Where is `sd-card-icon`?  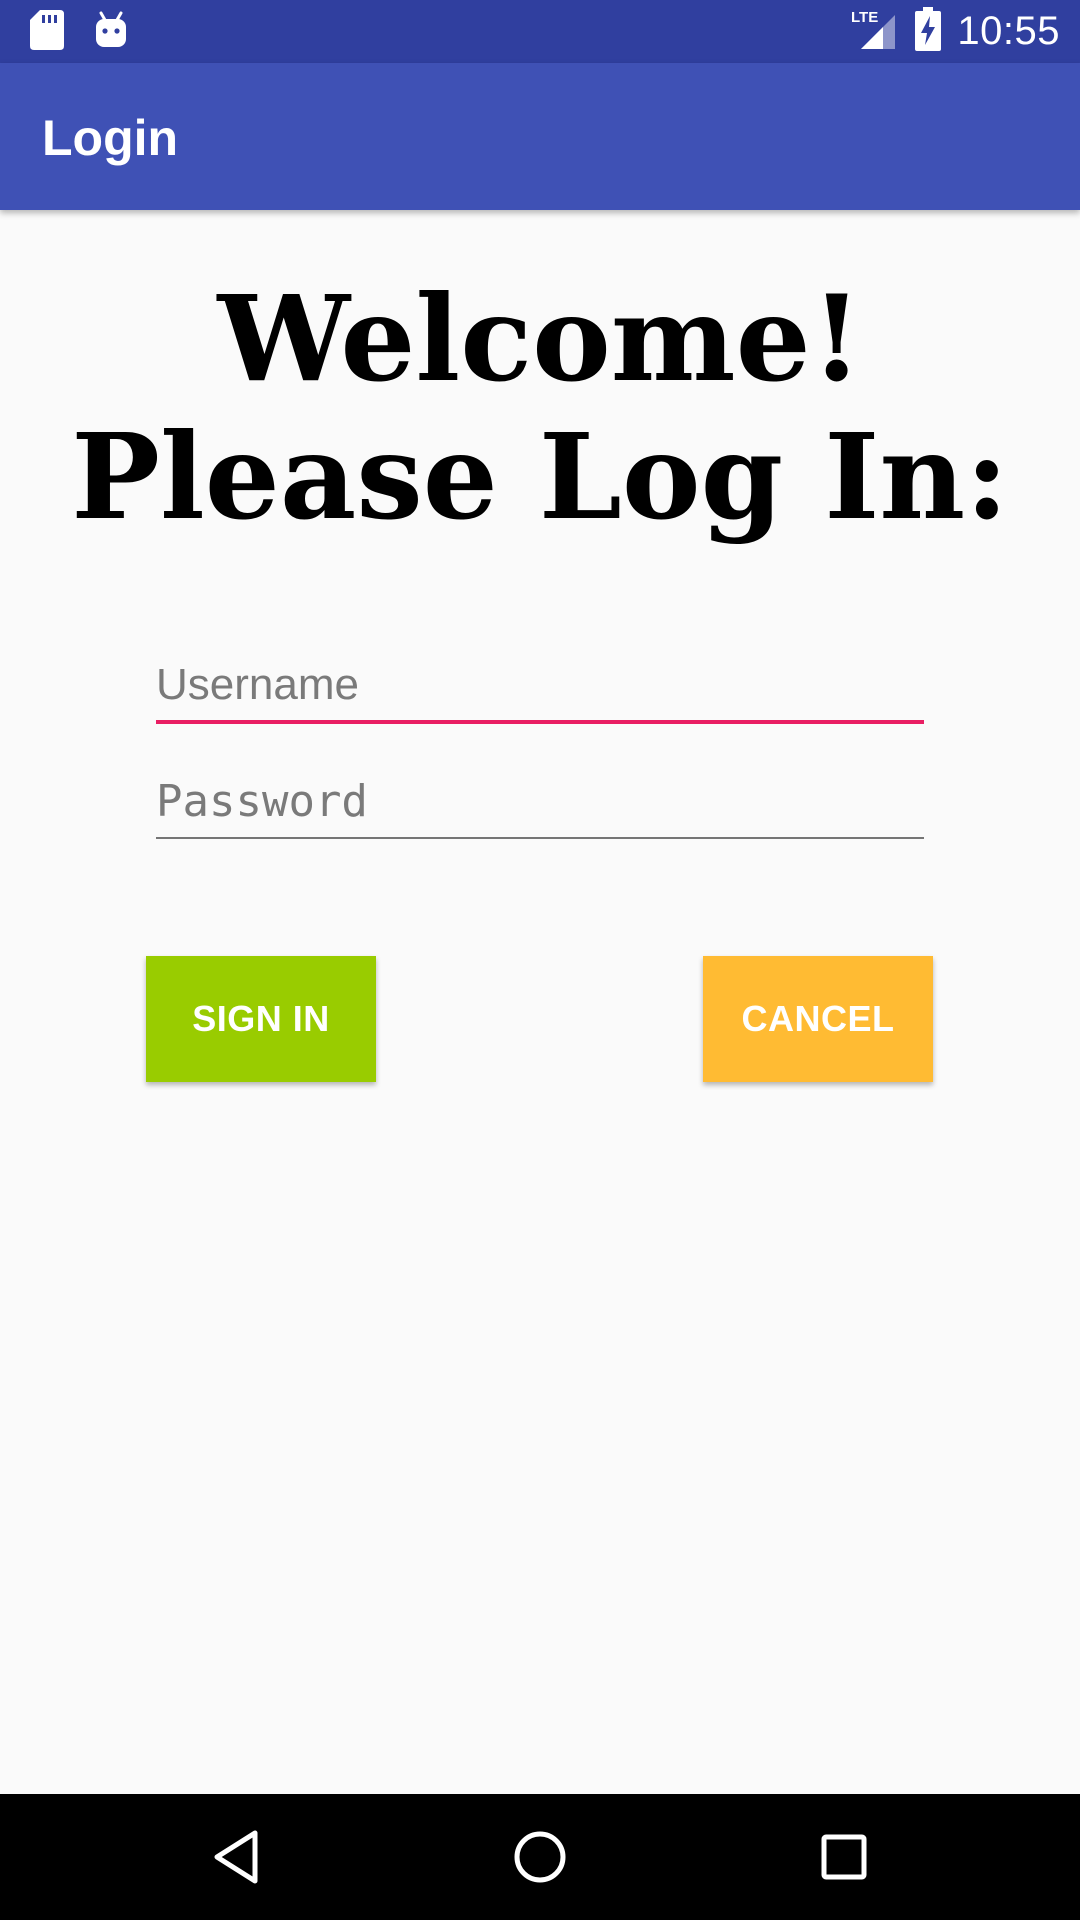 sd-card-icon is located at coordinates (47, 32).